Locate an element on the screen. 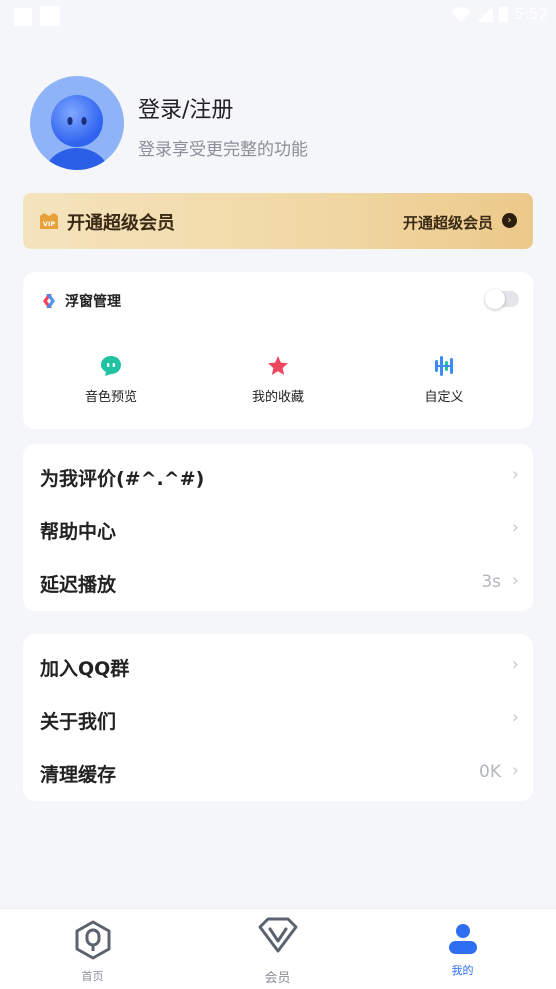  avatar is located at coordinates (77, 123).